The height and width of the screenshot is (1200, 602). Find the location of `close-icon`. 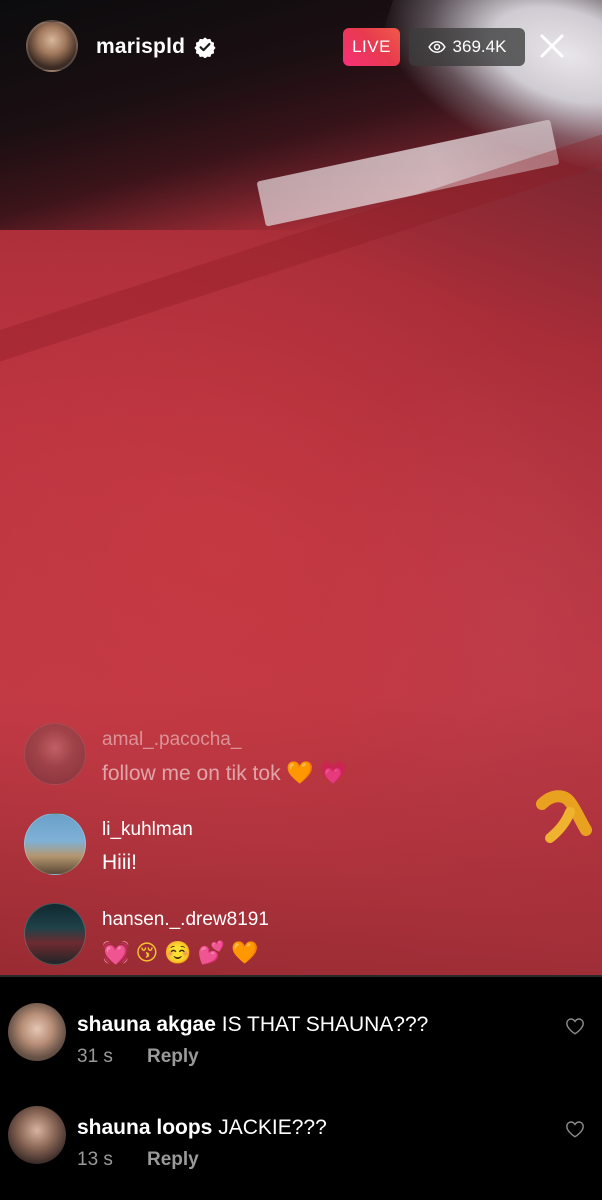

close-icon is located at coordinates (552, 46).